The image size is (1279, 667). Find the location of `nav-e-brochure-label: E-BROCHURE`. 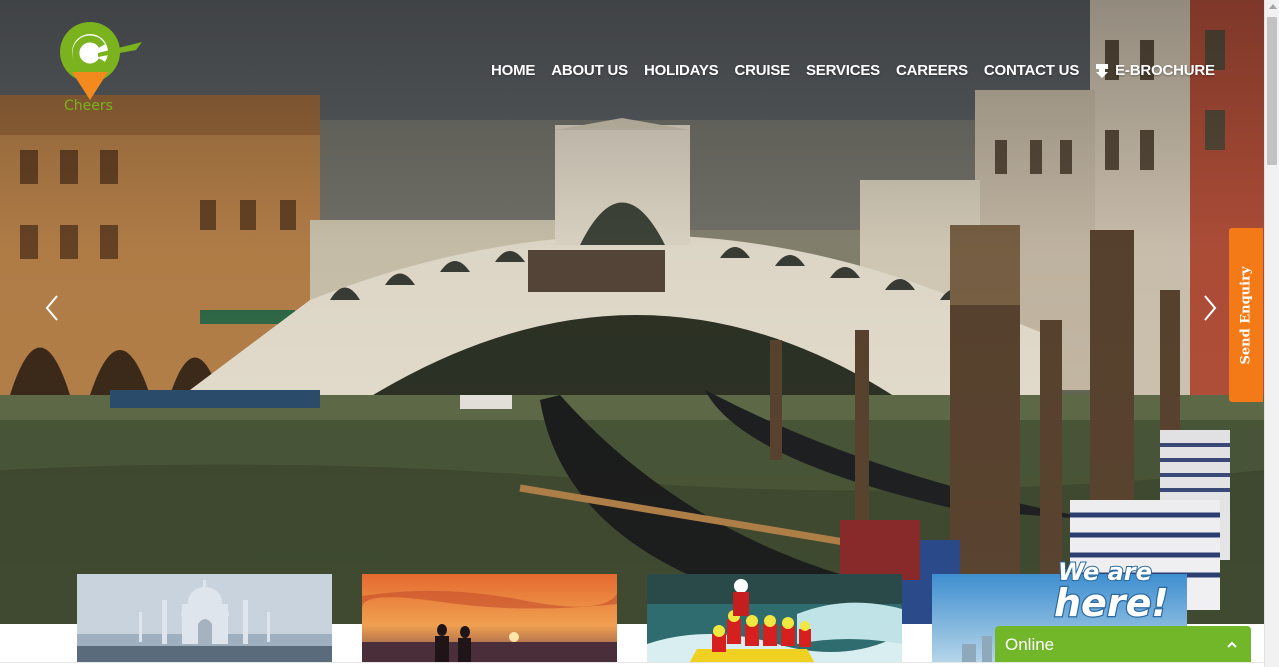

nav-e-brochure-label: E-BROCHURE is located at coordinates (1165, 70).